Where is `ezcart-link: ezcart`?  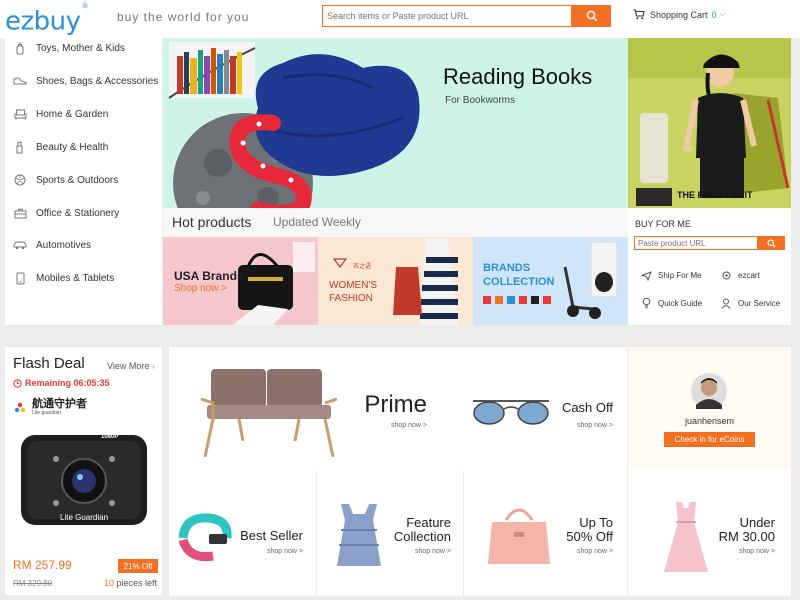
ezcart-link: ezcart is located at coordinates (740, 275).